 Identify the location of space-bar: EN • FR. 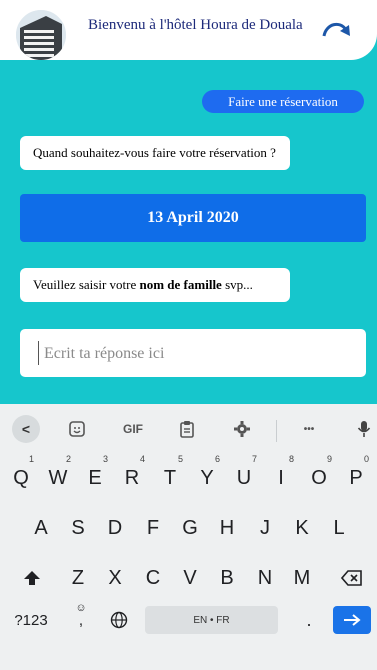
(211, 620).